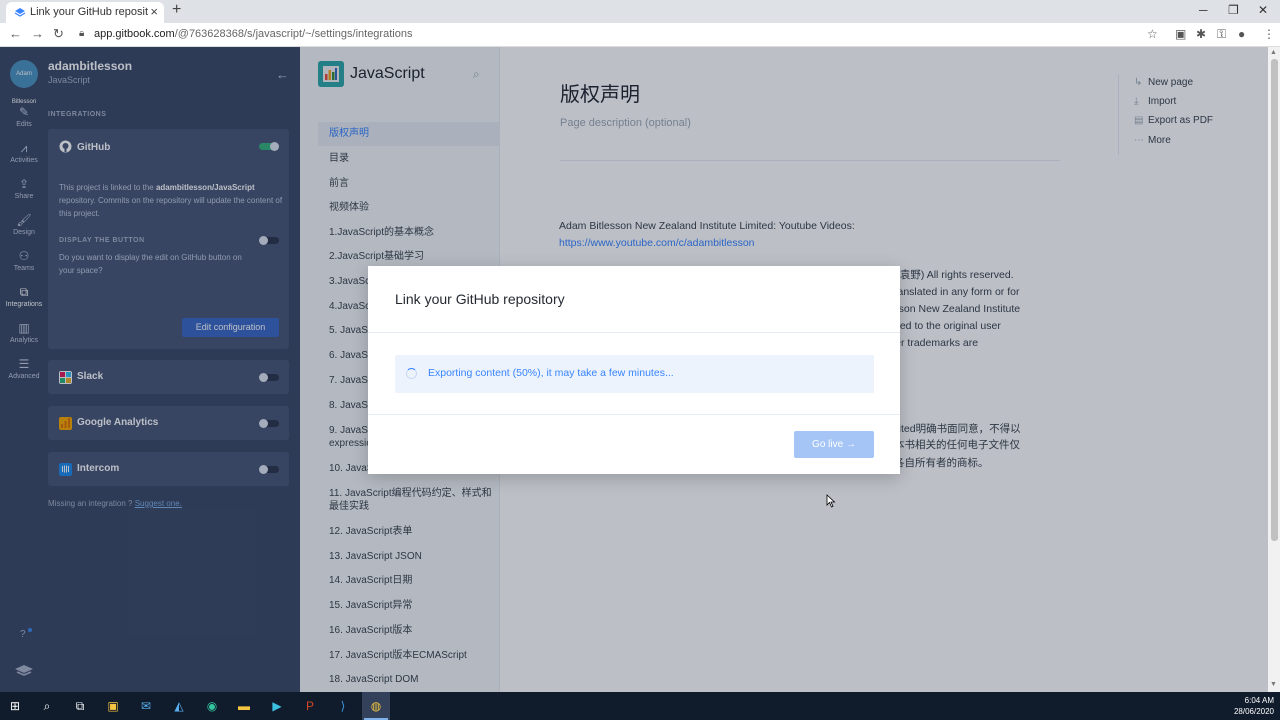 The height and width of the screenshot is (720, 1280). What do you see at coordinates (154, 11) in the screenshot?
I see `close-tab-icon: ×` at bounding box center [154, 11].